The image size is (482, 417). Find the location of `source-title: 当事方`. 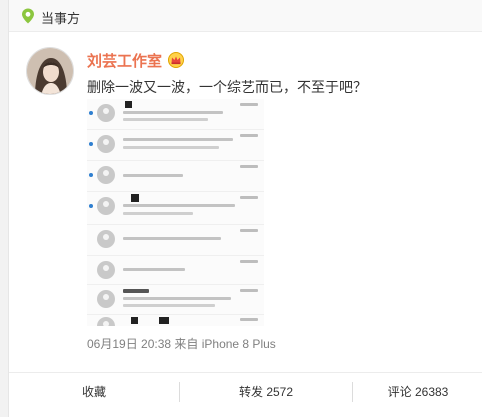

source-title: 当事方 is located at coordinates (60, 17).